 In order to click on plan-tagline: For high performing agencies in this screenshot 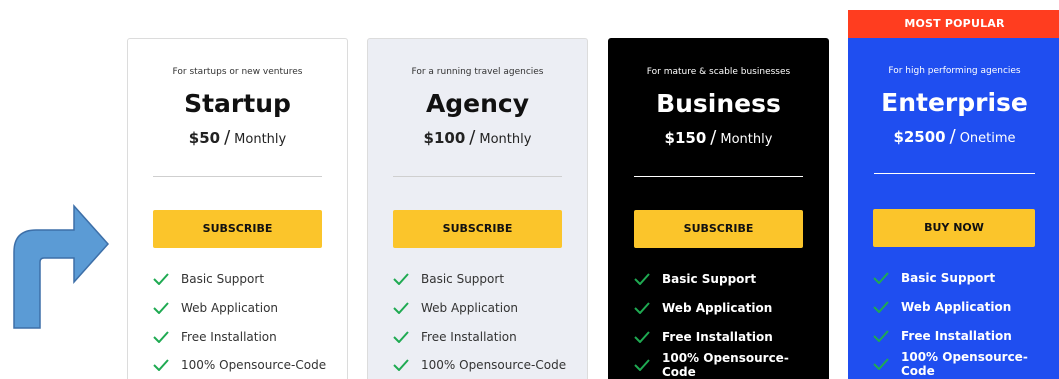, I will do `click(954, 71)`.